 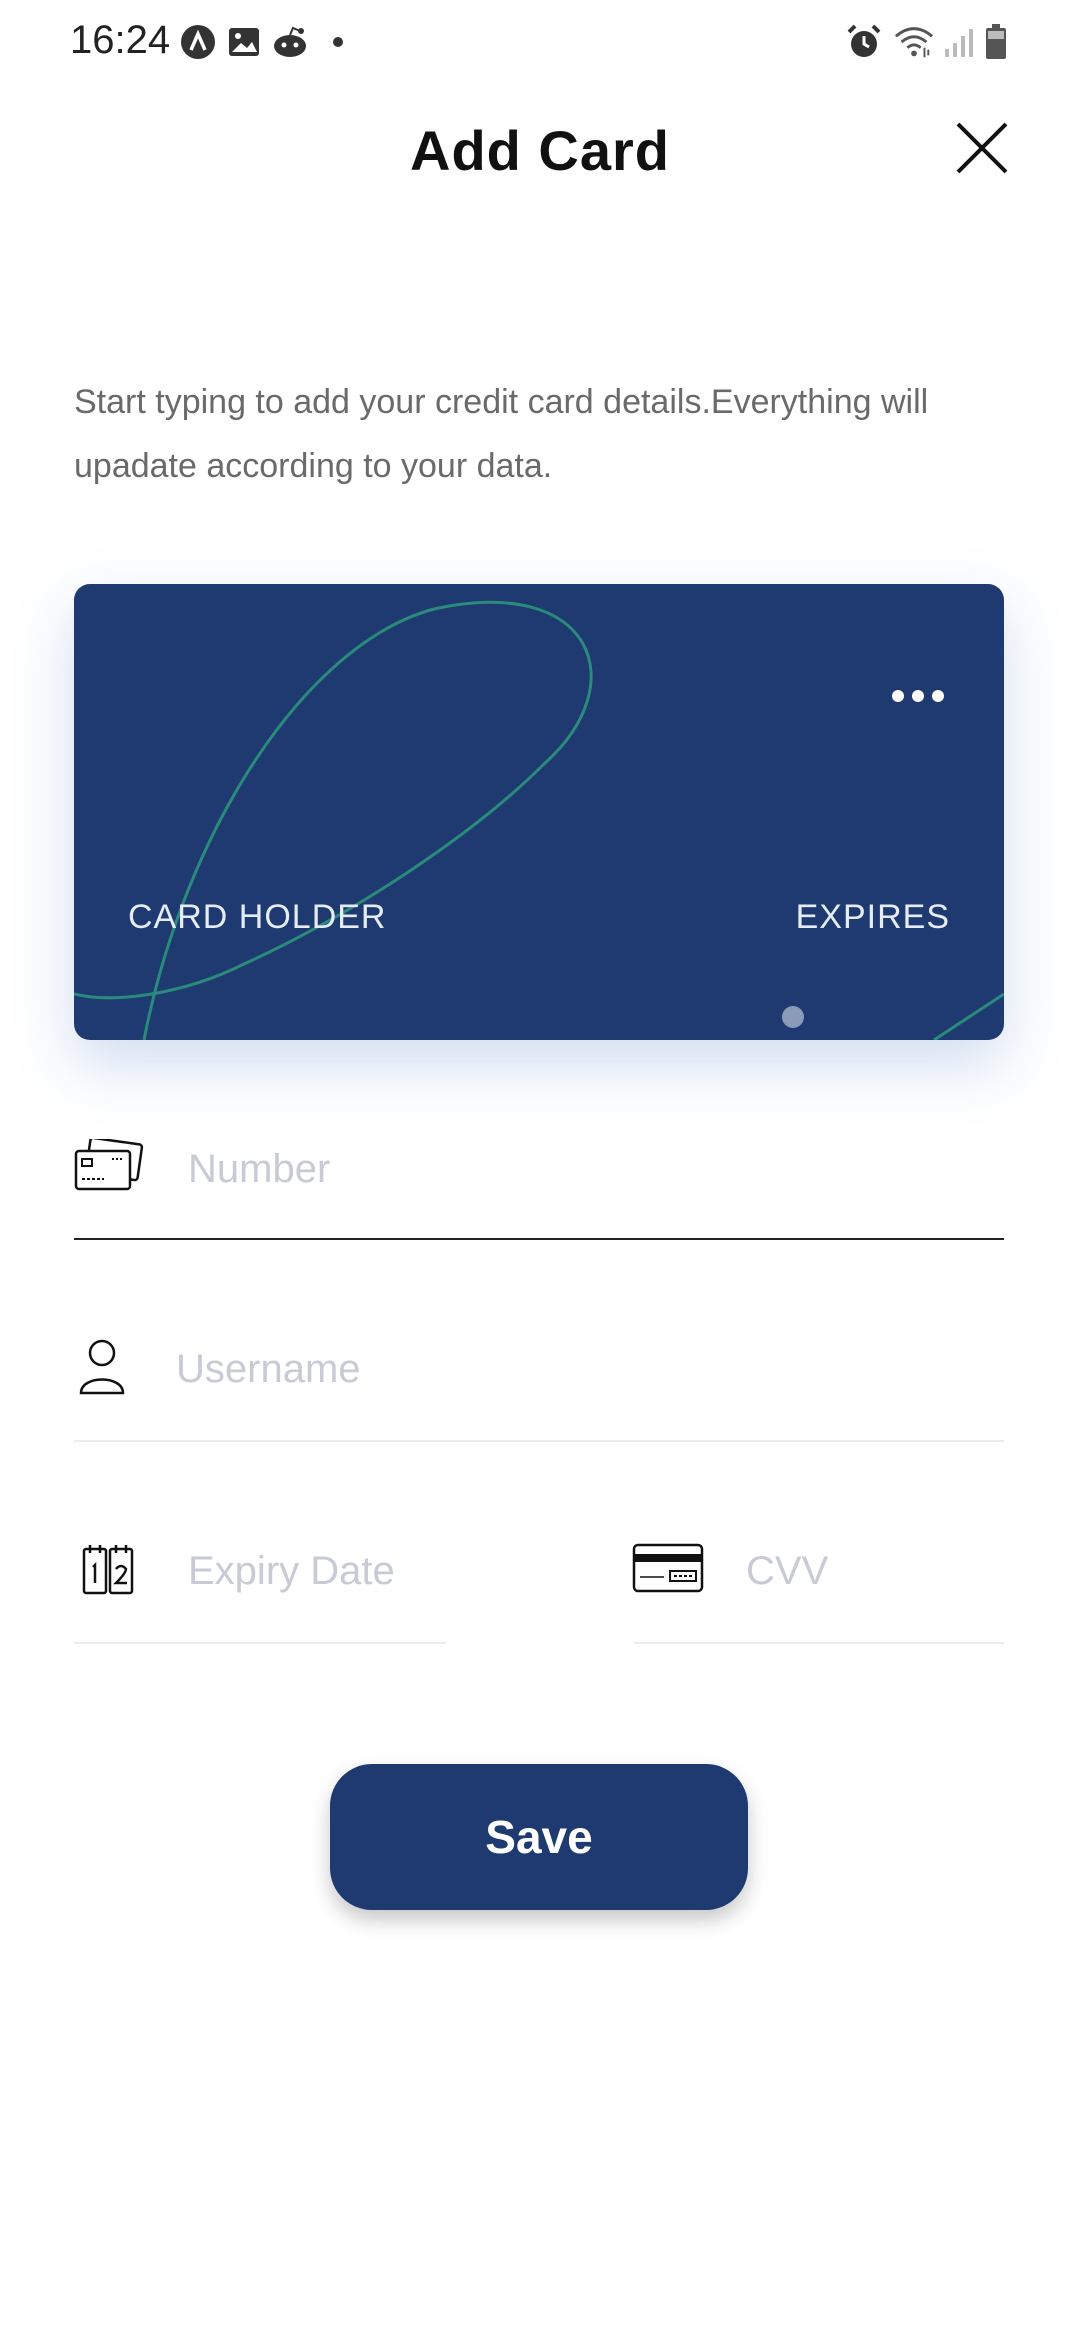 What do you see at coordinates (819, 1643) in the screenshot?
I see `cvv-underline` at bounding box center [819, 1643].